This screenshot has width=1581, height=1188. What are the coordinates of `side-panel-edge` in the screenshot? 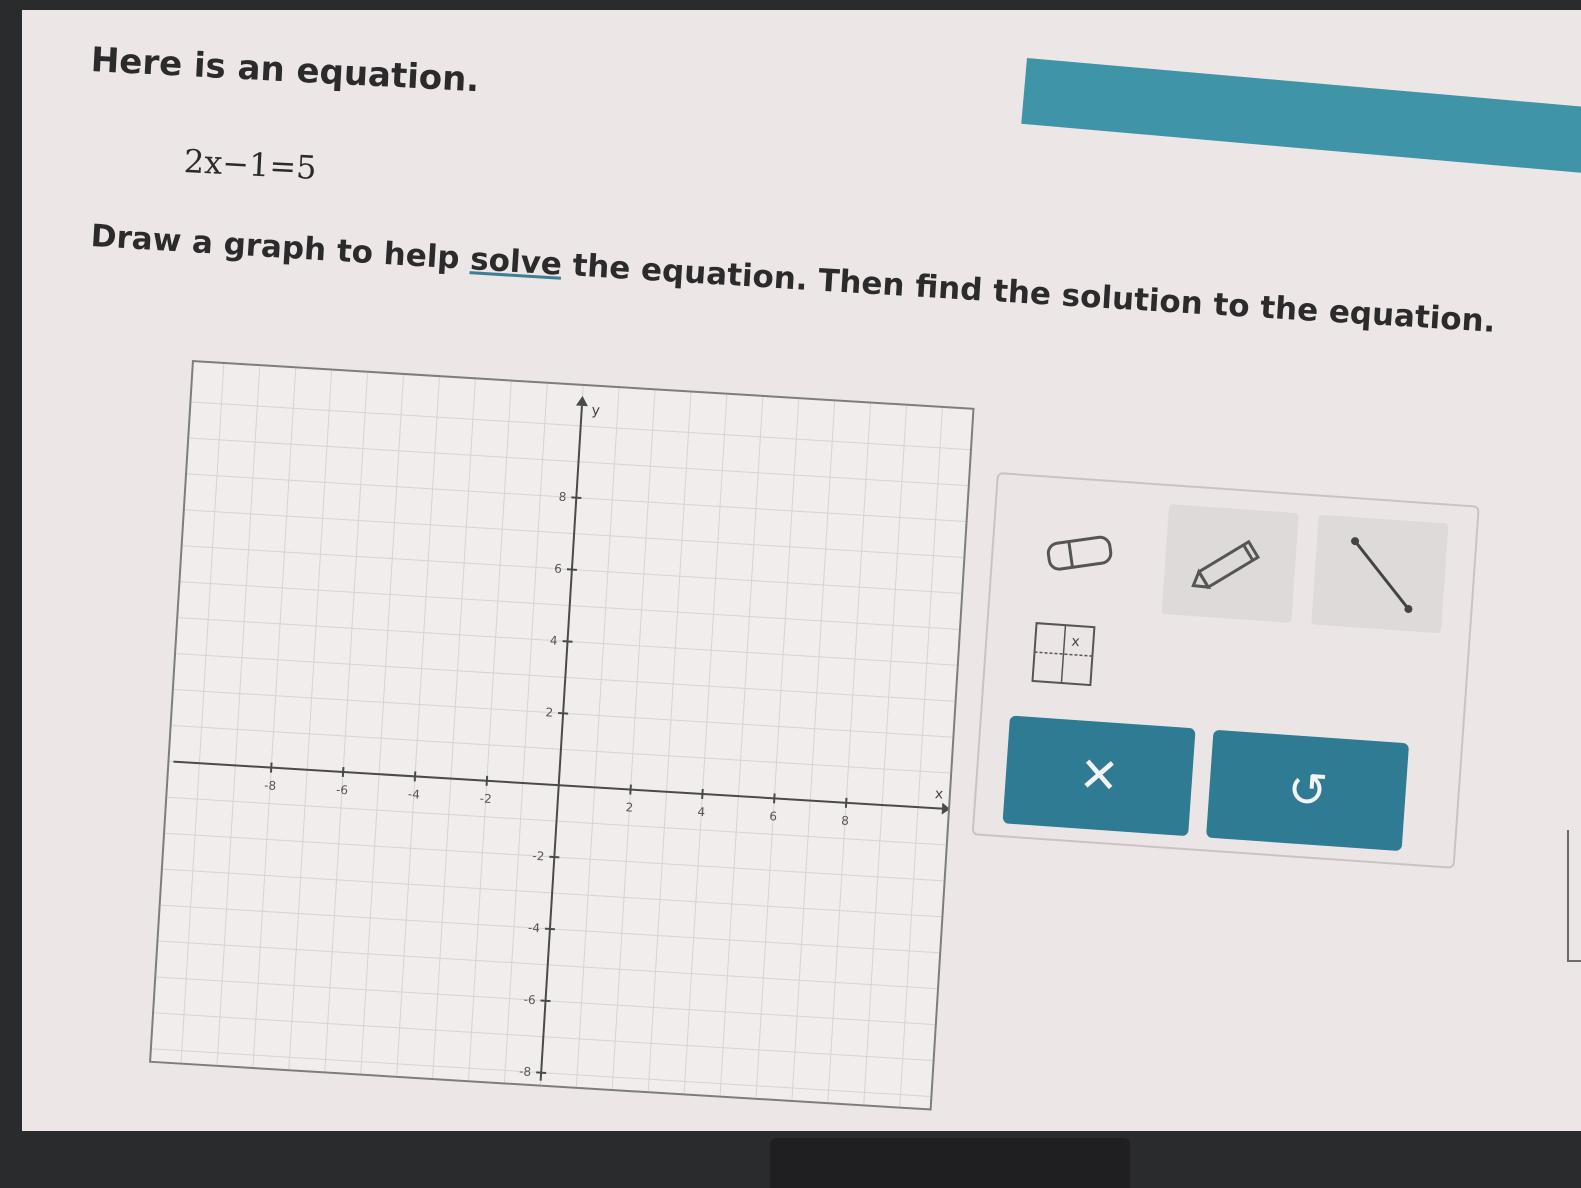 It's located at (1574, 896).